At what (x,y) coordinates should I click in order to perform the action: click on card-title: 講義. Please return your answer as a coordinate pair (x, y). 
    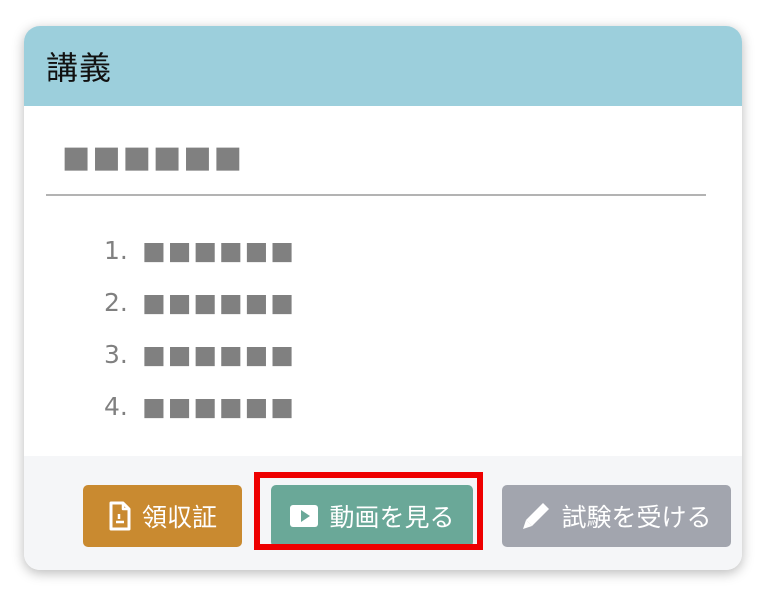
    Looking at the image, I should click on (79, 68).